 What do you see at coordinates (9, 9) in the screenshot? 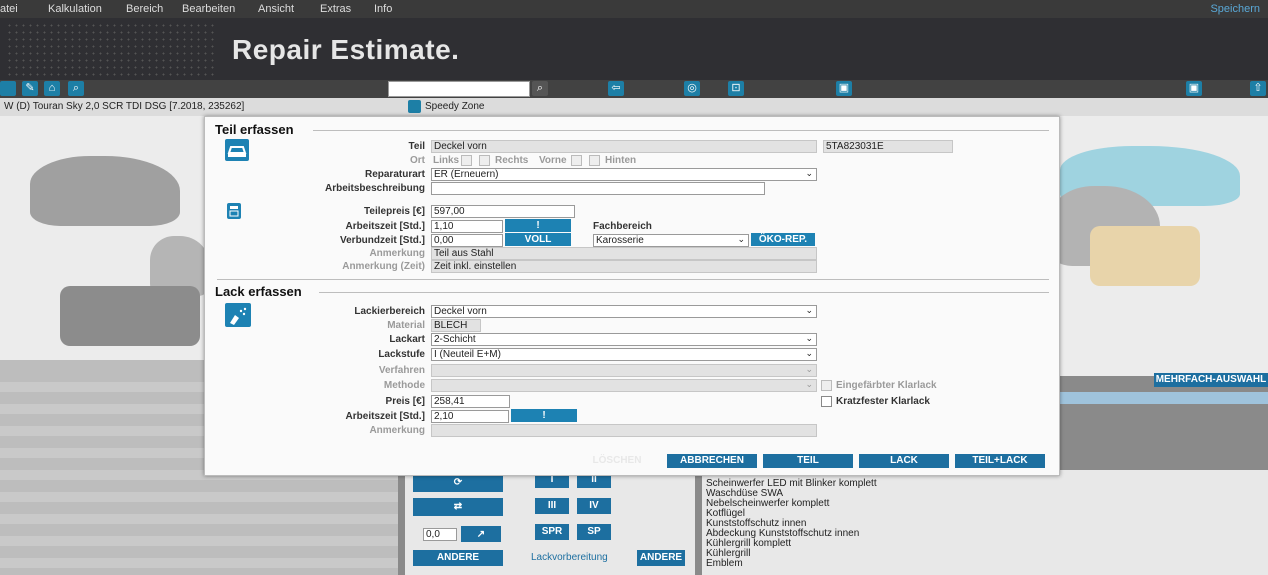
I see `menu-datei: atei` at bounding box center [9, 9].